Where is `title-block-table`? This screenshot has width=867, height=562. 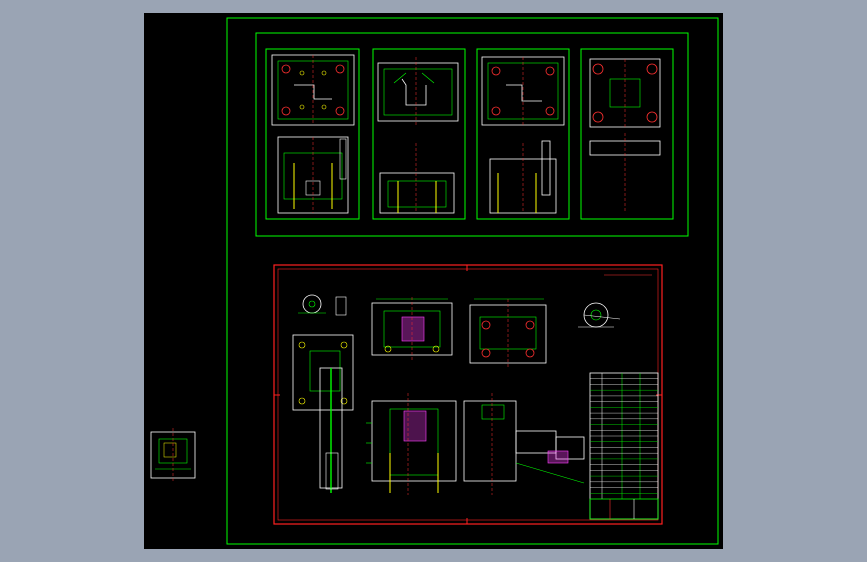
title-block-table is located at coordinates (624, 446).